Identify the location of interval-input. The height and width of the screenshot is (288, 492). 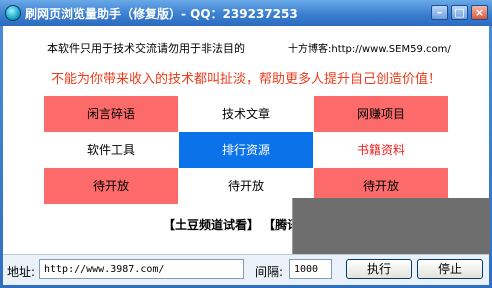
(310, 269).